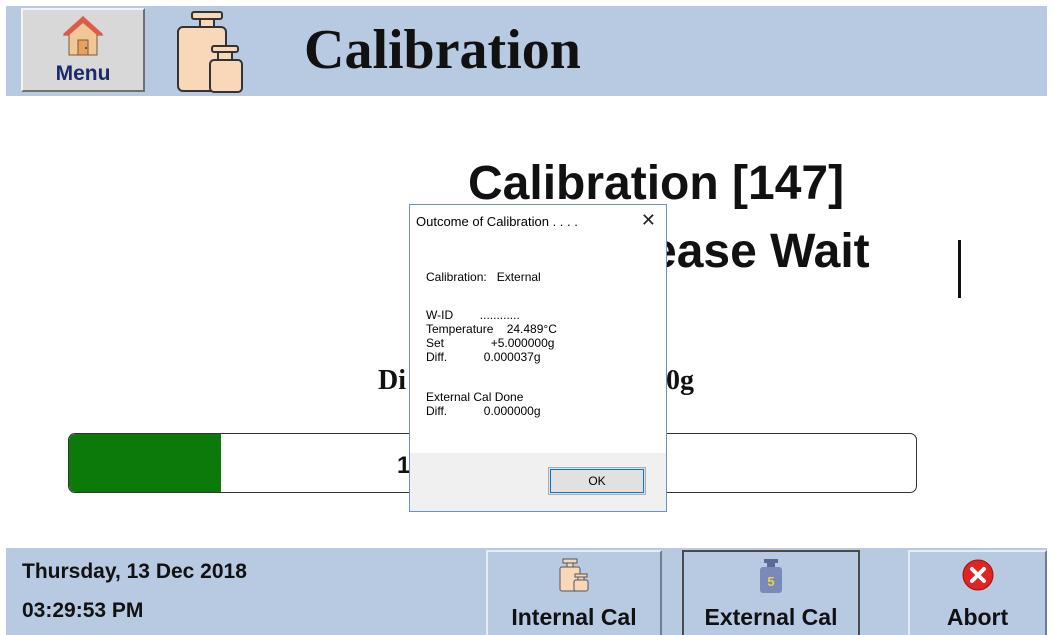 The image size is (1053, 635). I want to click on menu-label: Menu, so click(83, 73).